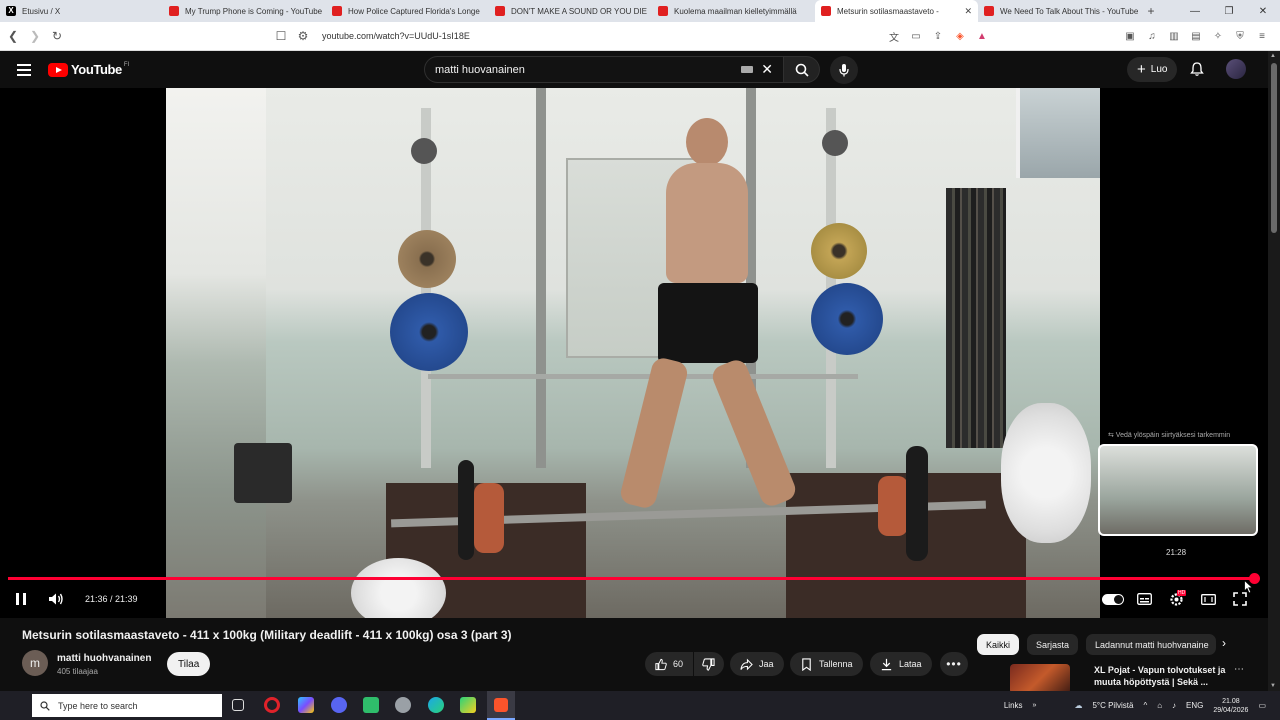 This screenshot has width=1280, height=720. What do you see at coordinates (847, 319) in the screenshot?
I see `weight-plate-scenery` at bounding box center [847, 319].